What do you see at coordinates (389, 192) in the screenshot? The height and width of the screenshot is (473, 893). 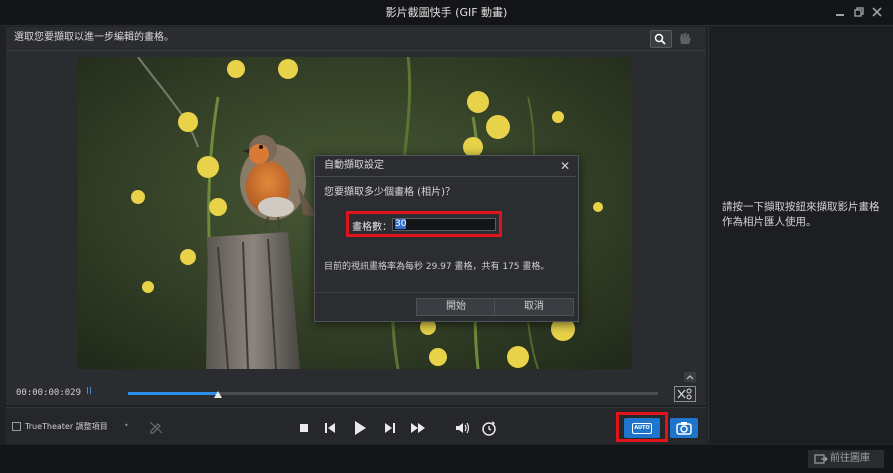 I see `dialog-question: 您要擷取多少個畫格 (相片)？` at bounding box center [389, 192].